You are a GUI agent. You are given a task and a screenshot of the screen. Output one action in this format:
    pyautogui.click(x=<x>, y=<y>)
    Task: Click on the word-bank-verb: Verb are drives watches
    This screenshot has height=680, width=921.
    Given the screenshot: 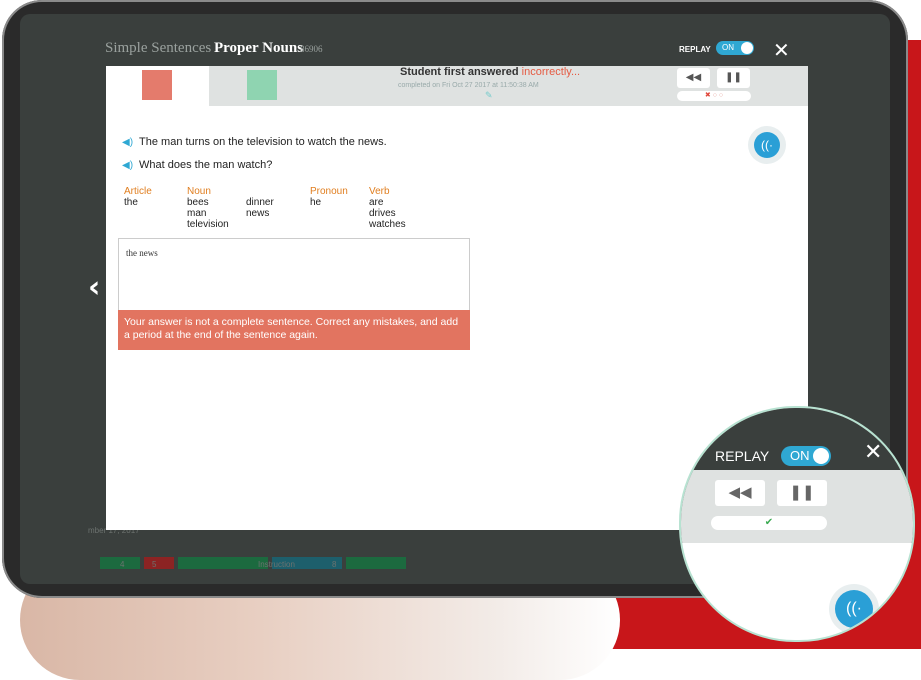 What is the action you would take?
    pyautogui.click(x=387, y=208)
    